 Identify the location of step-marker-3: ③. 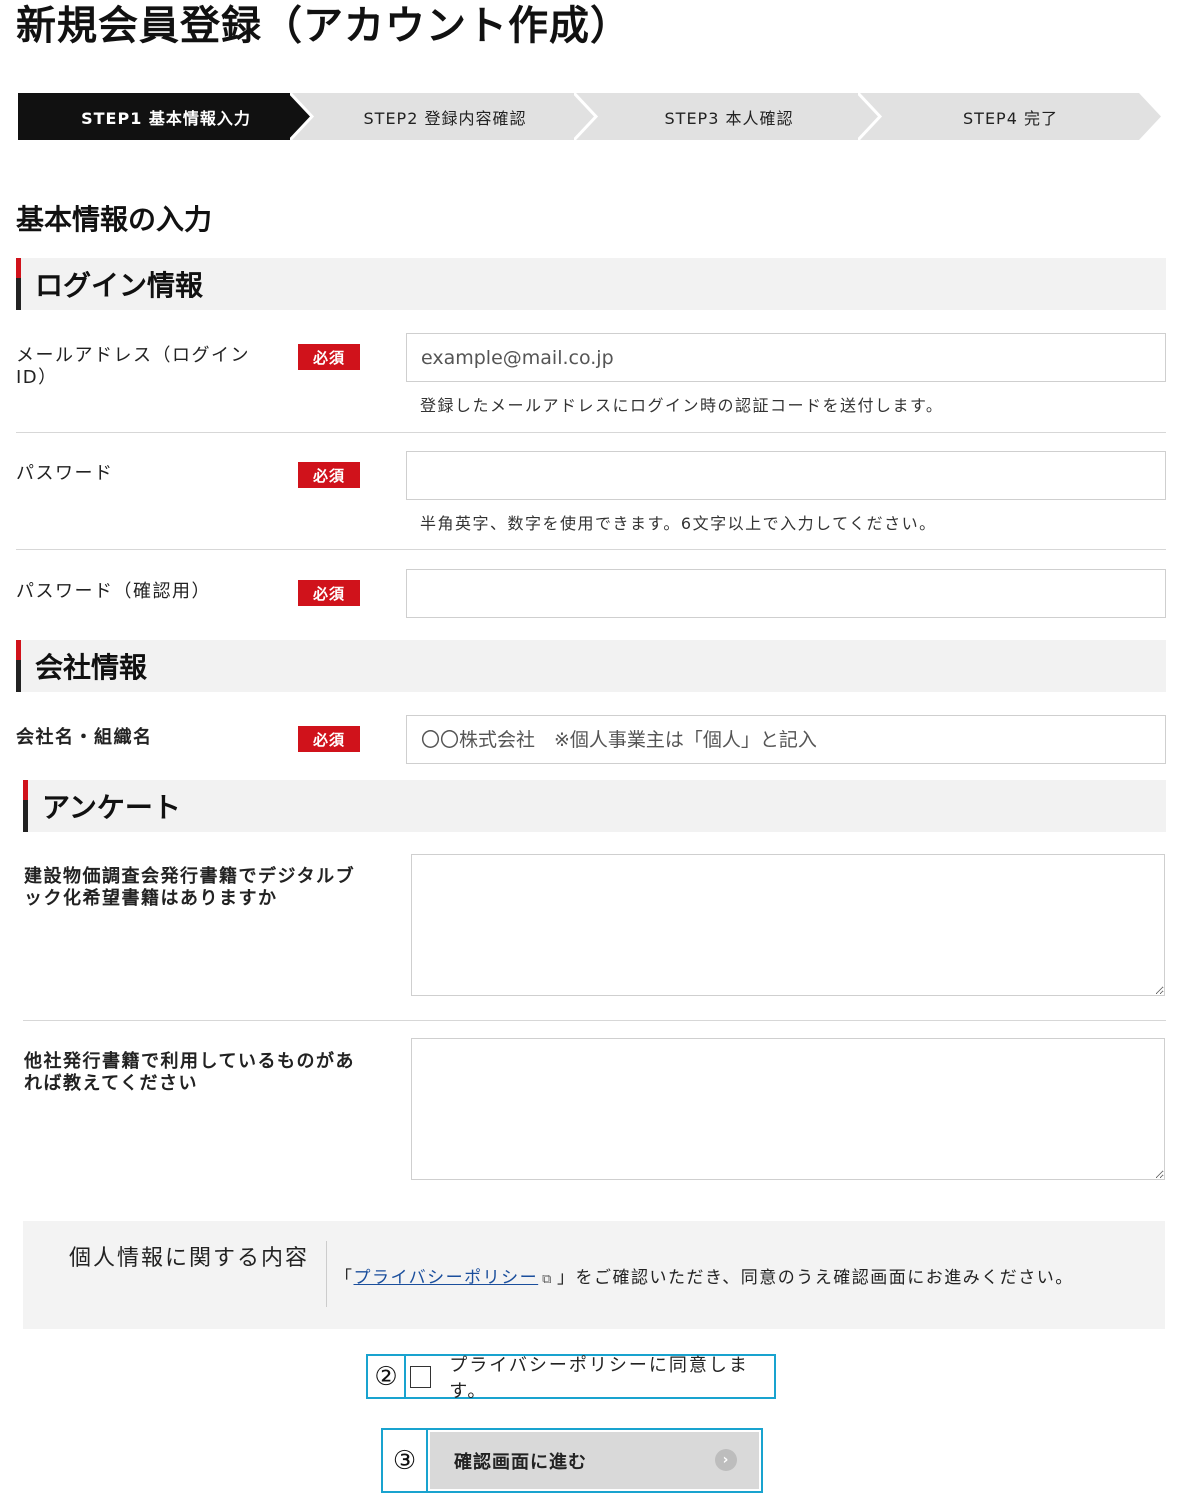
(404, 1460).